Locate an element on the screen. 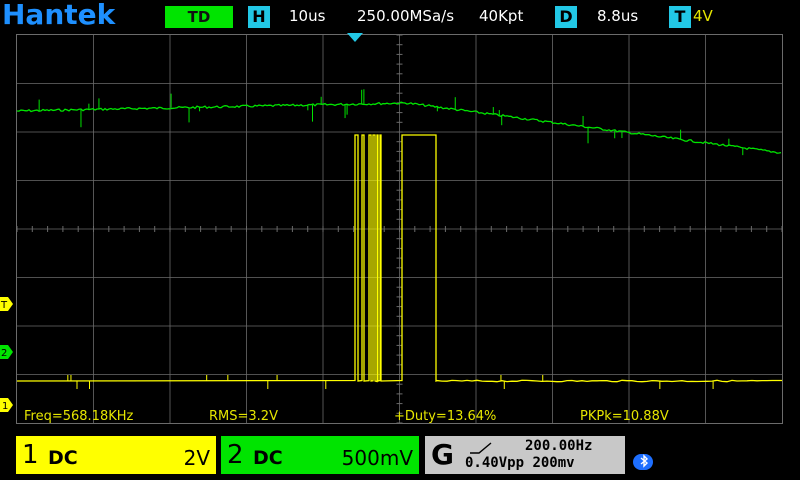 This screenshot has width=800, height=480. ch2-noise-spikes is located at coordinates (391, 122).